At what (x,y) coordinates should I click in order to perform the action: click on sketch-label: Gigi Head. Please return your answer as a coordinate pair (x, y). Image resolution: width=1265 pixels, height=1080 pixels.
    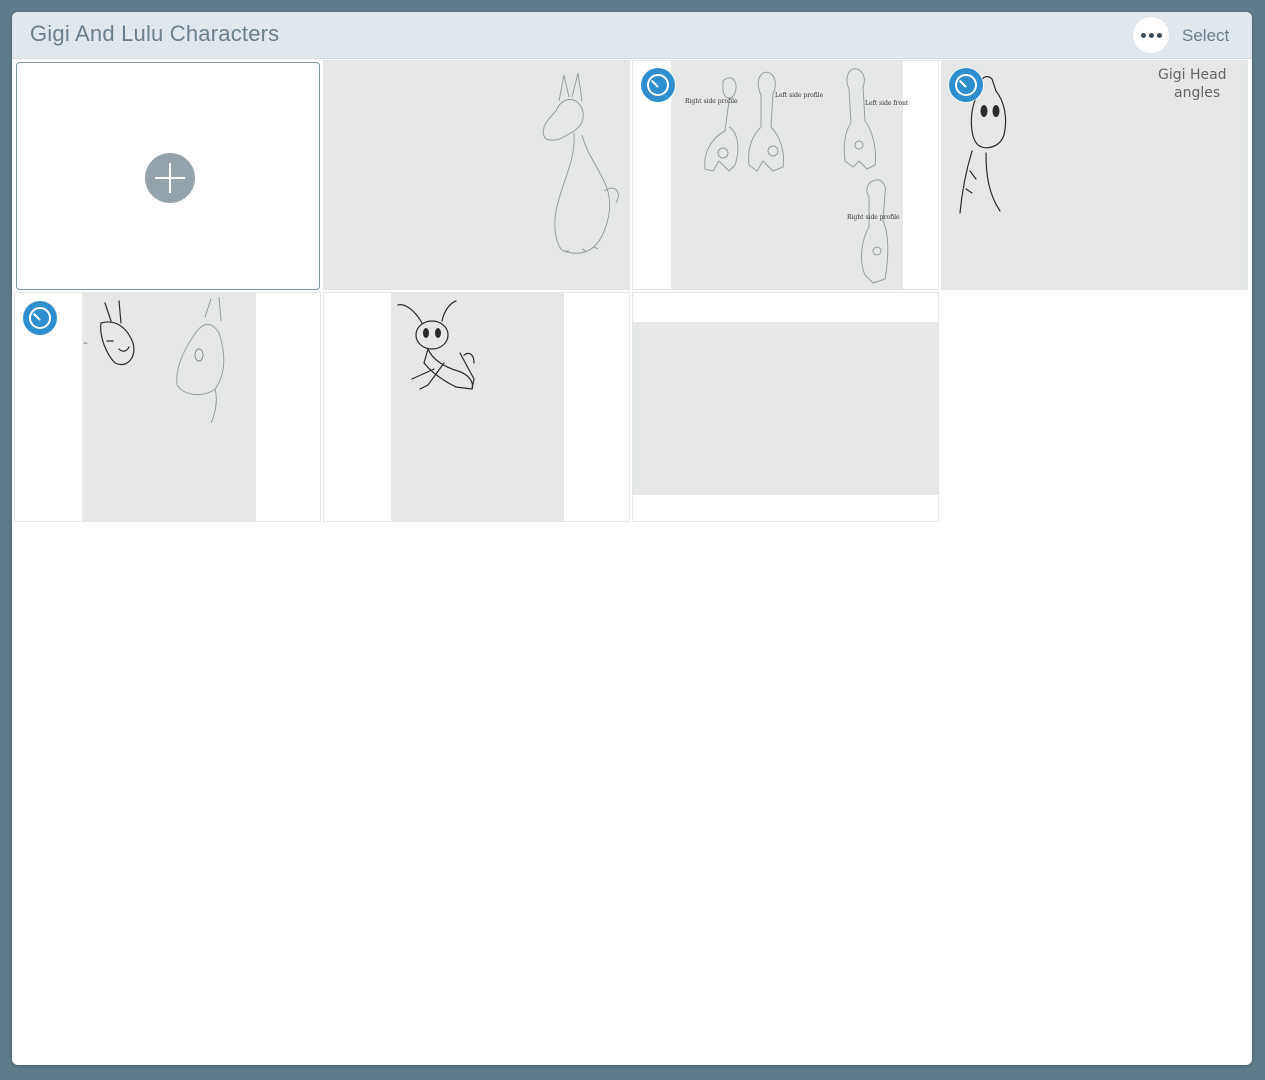
    Looking at the image, I should click on (1192, 75).